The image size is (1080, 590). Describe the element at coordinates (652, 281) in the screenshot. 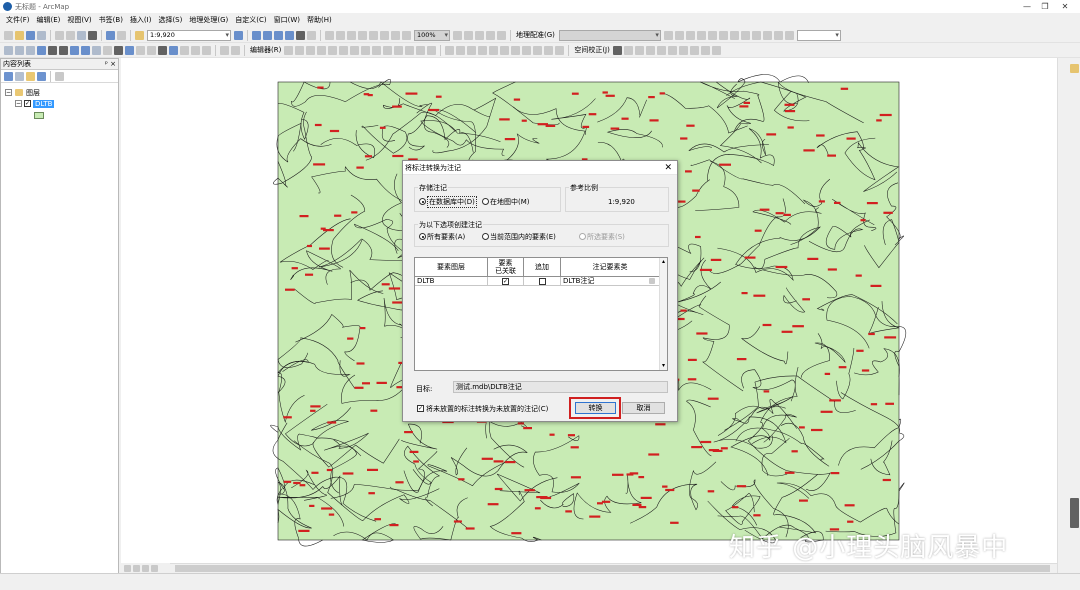

I see `class-properties-icon` at that location.